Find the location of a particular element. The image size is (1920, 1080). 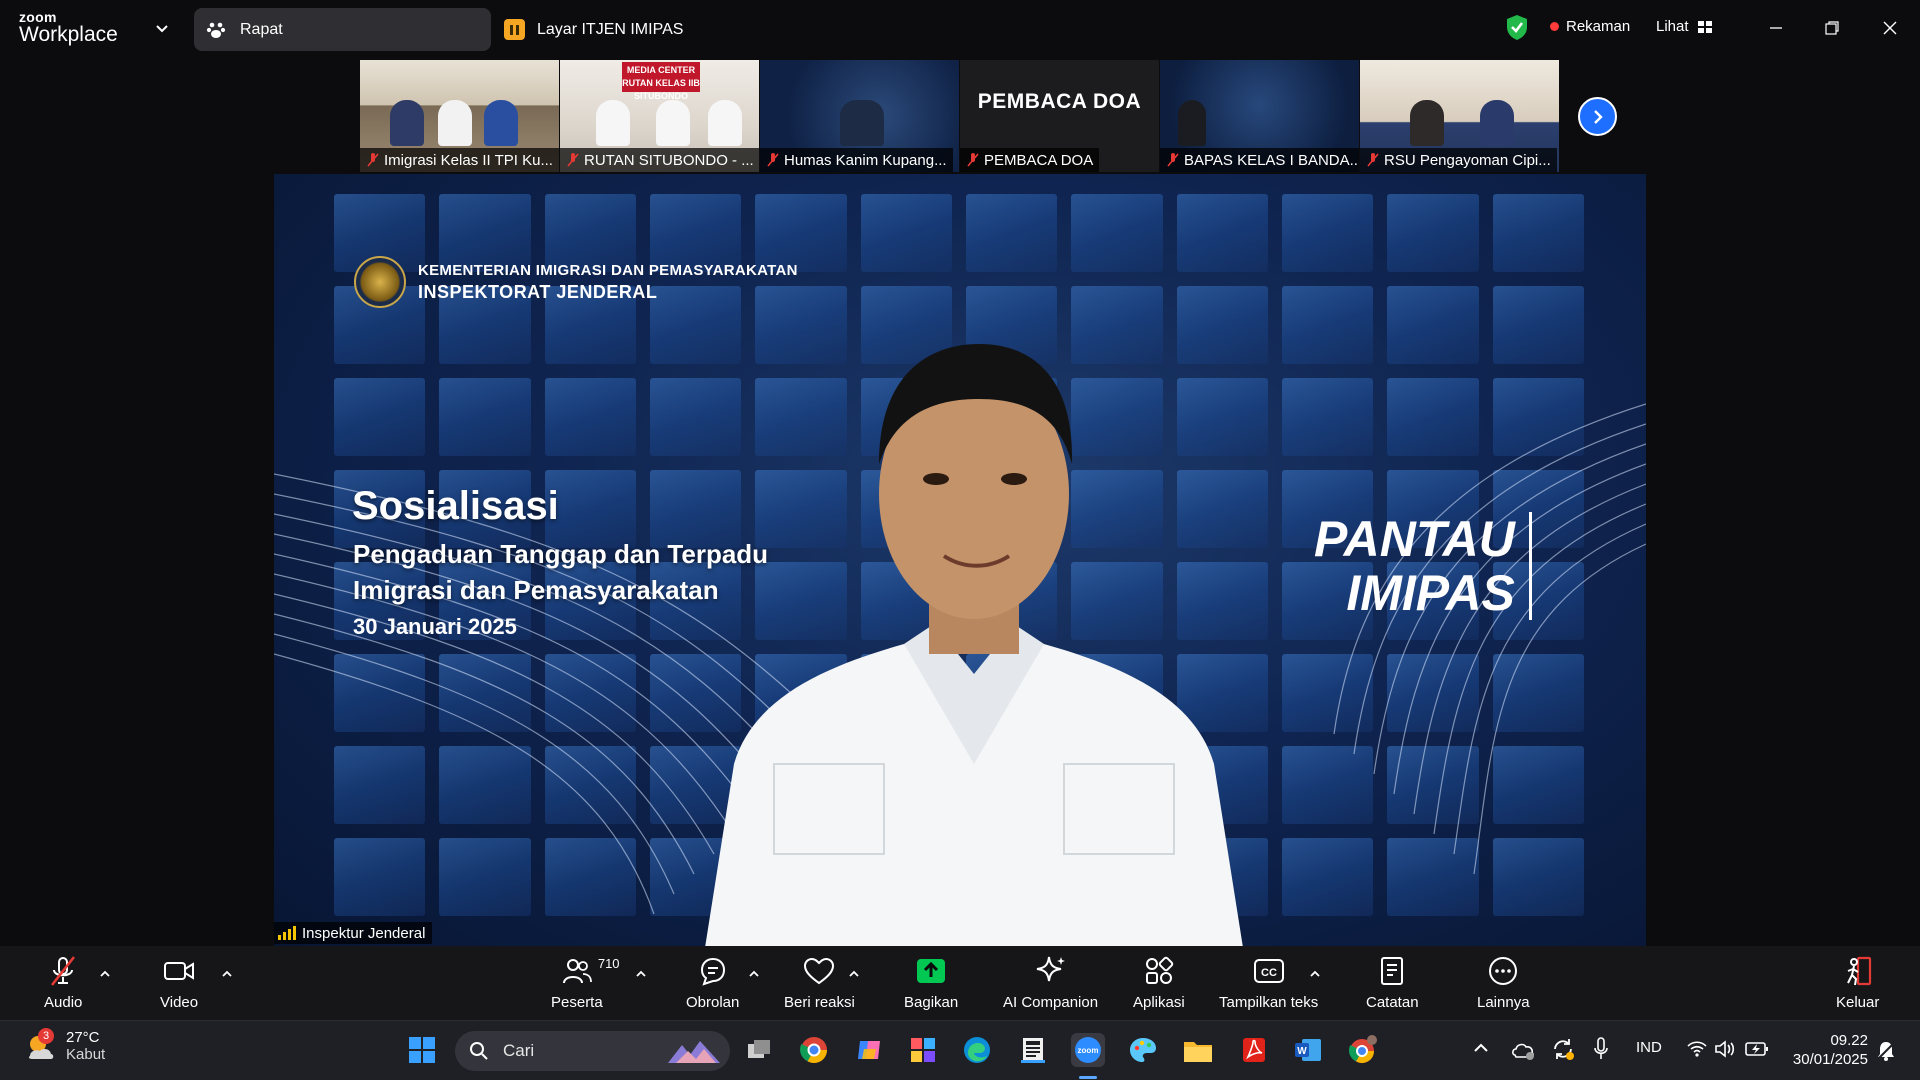

taskbar-search: Cari is located at coordinates (592, 1051).